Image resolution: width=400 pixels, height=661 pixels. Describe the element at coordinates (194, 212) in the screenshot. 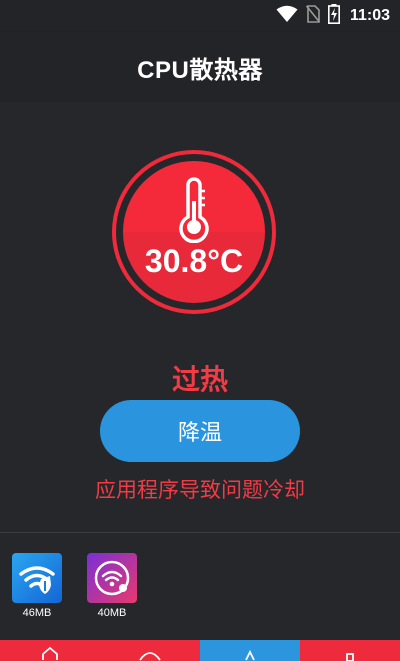

I see `thermometer-icon` at that location.